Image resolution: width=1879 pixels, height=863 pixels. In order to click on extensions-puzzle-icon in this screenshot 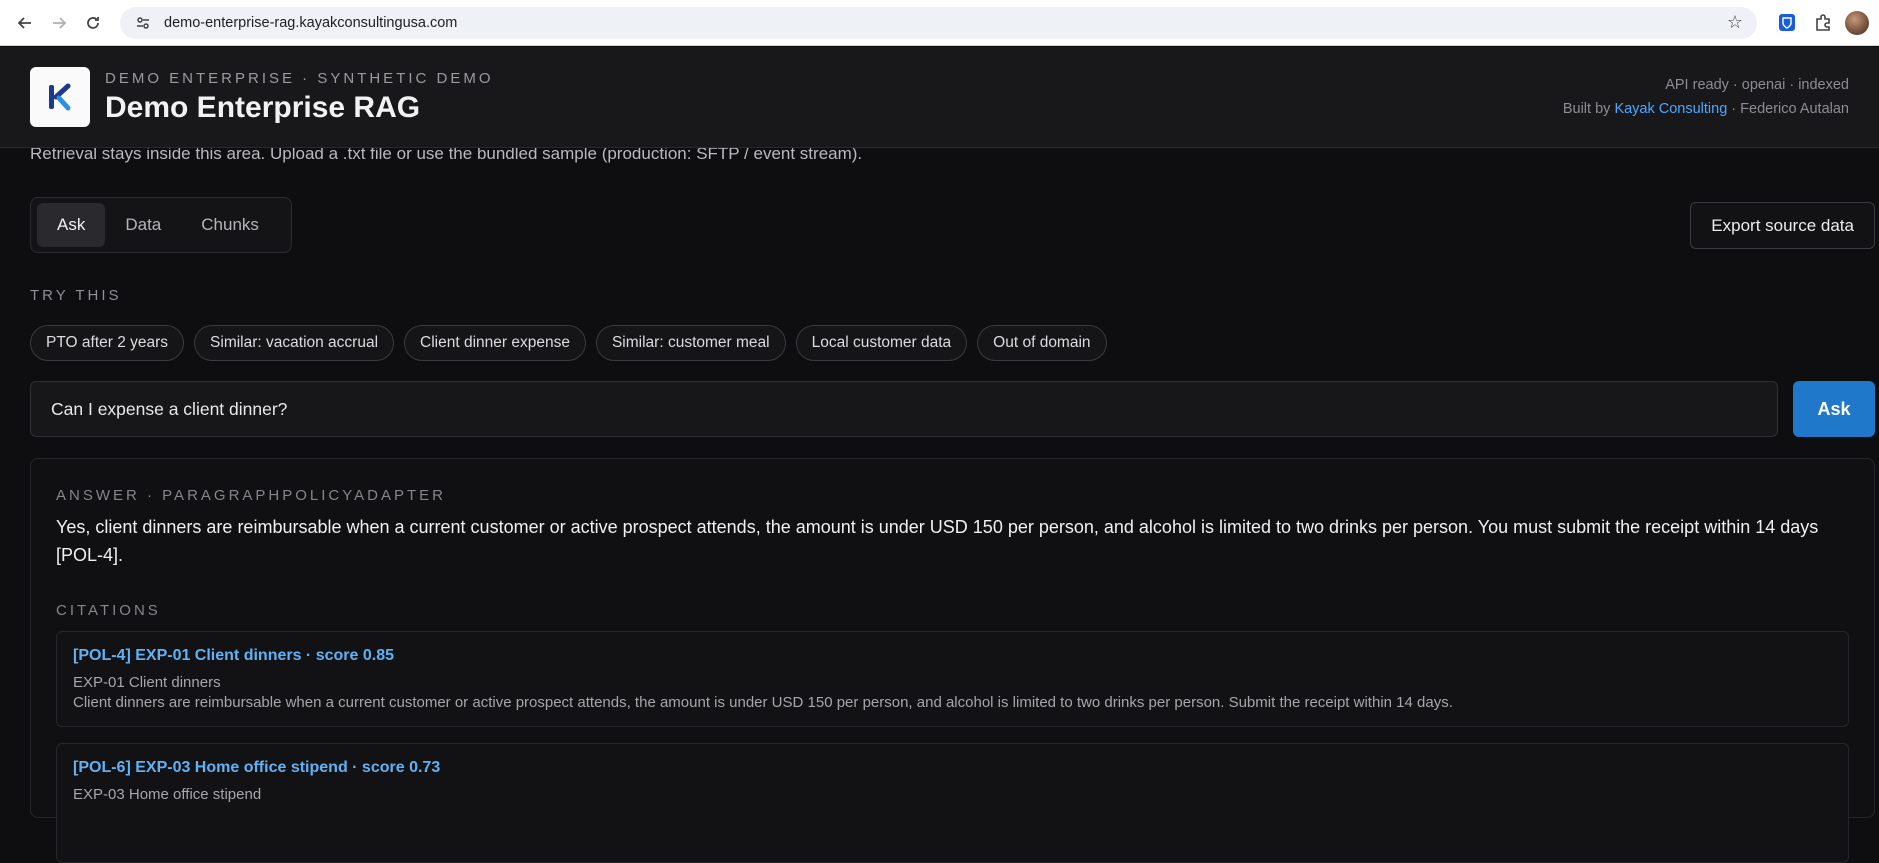, I will do `click(1823, 23)`.